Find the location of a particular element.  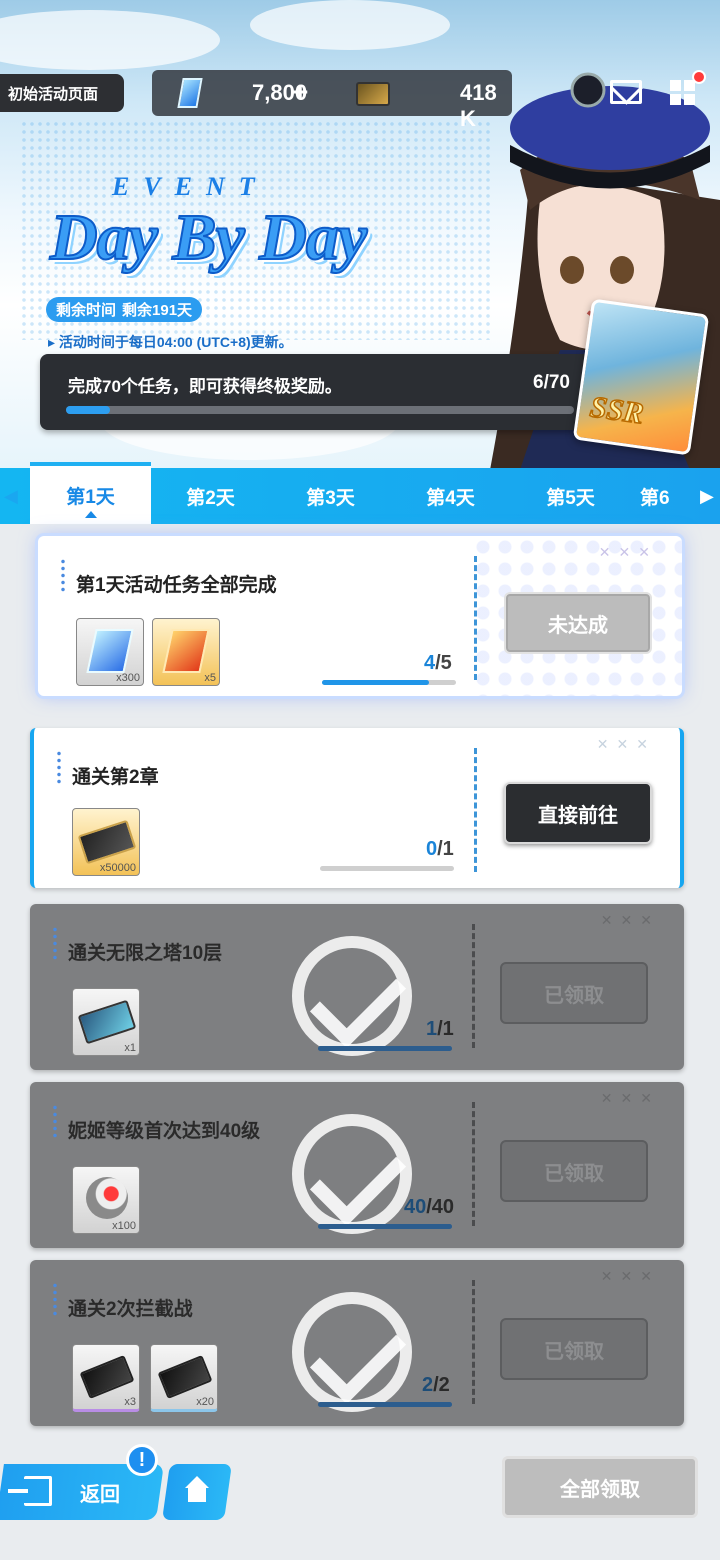

credit-count: 418 K is located at coordinates (478, 105).